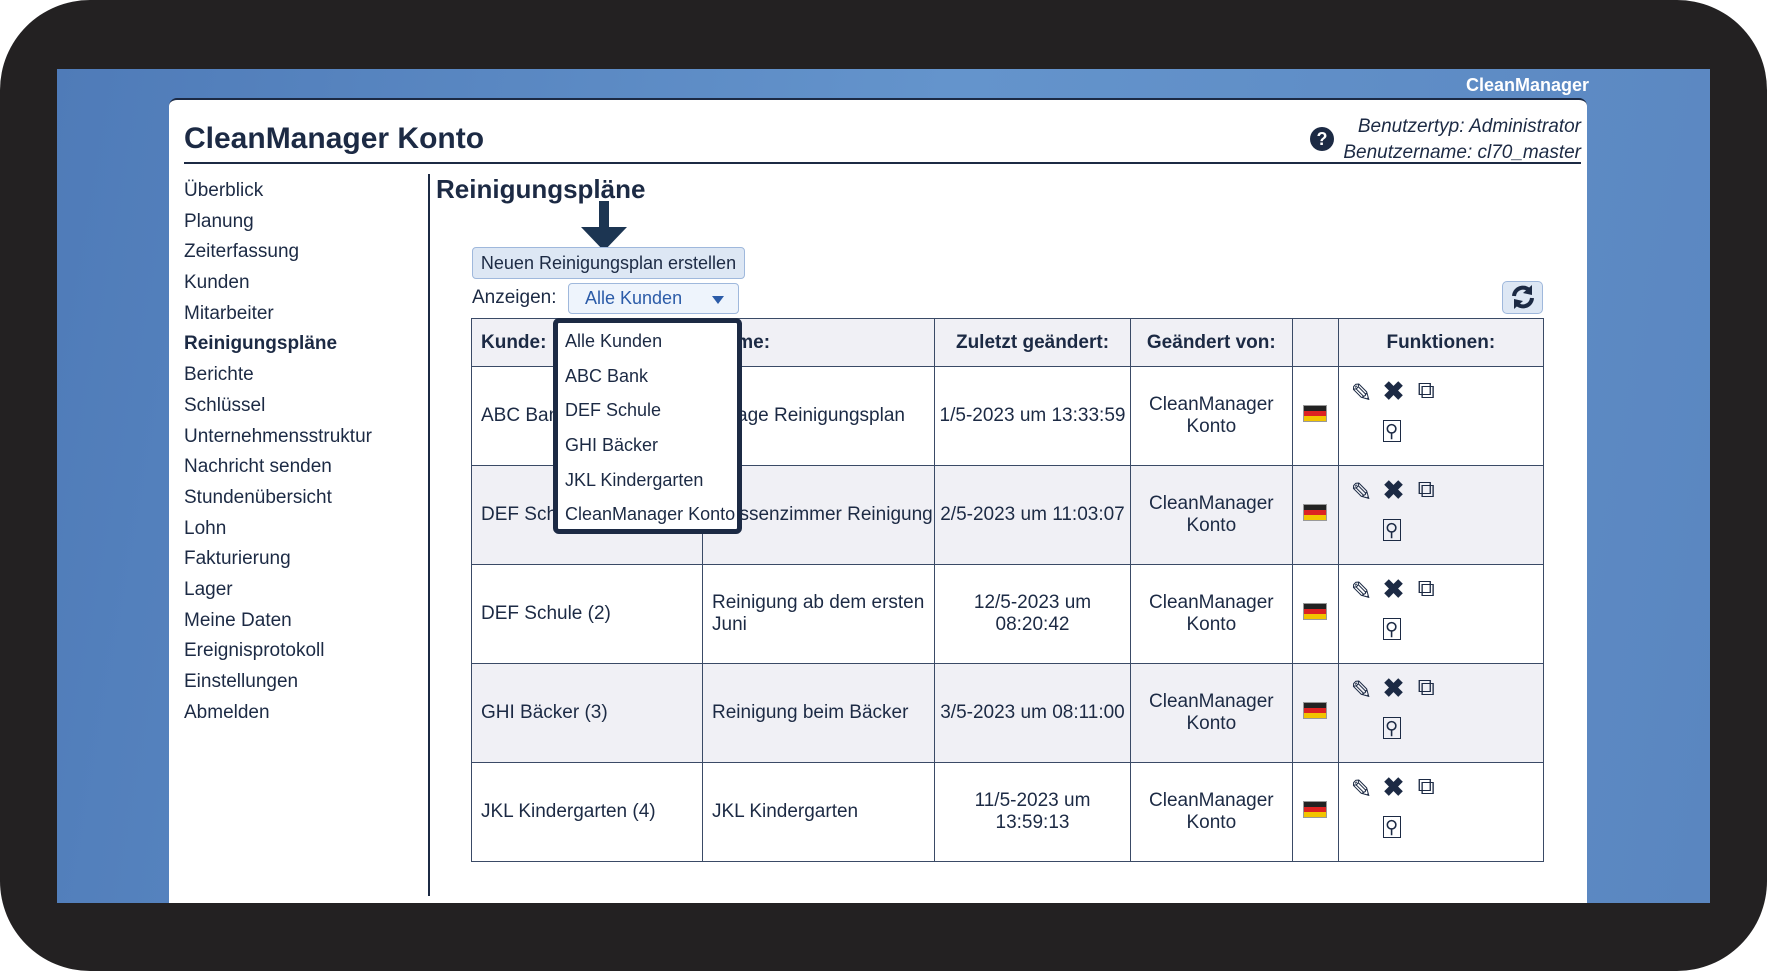 The height and width of the screenshot is (971, 1767). I want to click on sidebar-item: Planung, so click(278, 222).